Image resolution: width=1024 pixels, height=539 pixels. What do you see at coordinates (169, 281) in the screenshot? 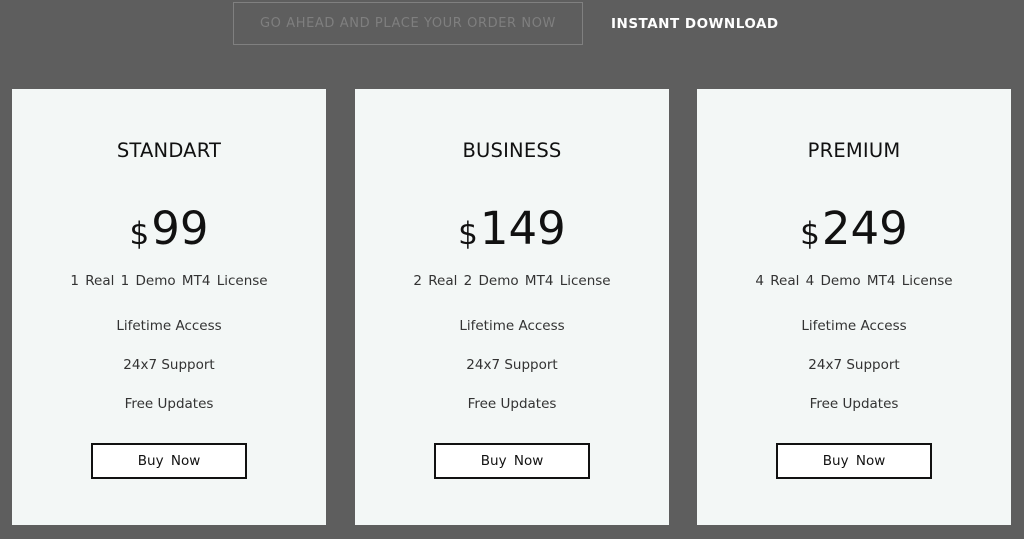
I see `license-text: 1 Real 1 Demo MT4 License` at bounding box center [169, 281].